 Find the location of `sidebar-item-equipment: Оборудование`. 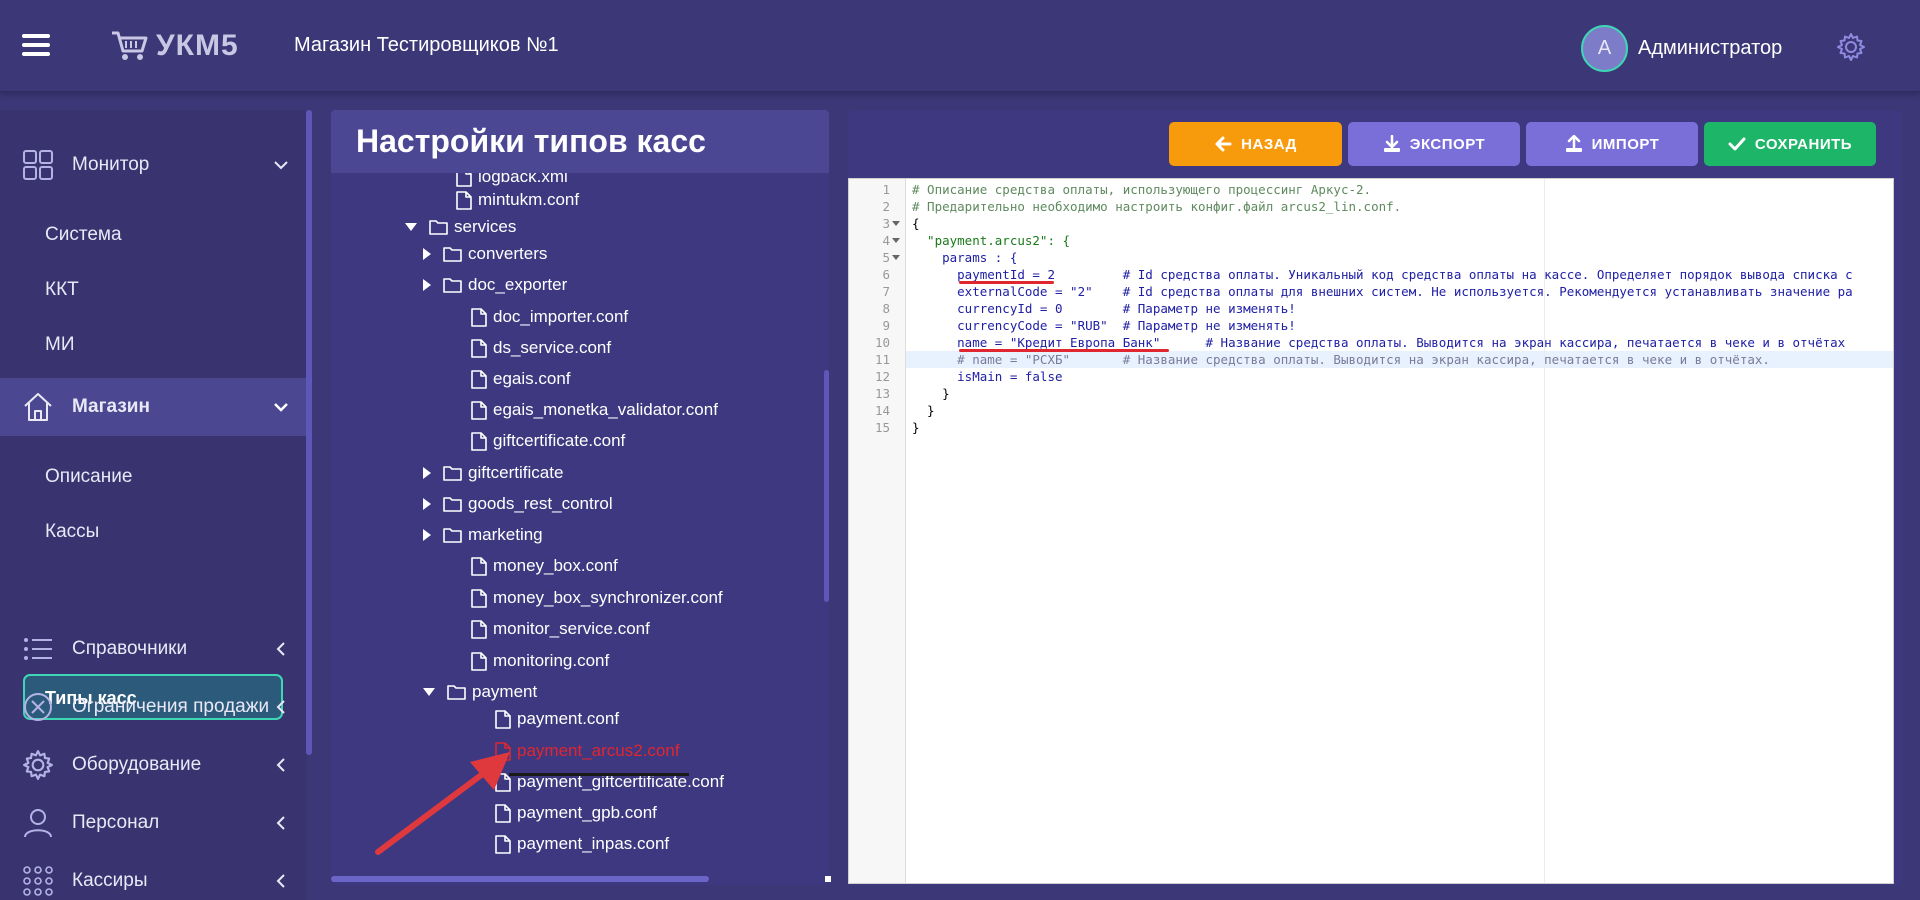

sidebar-item-equipment: Оборудование is located at coordinates (153, 765).